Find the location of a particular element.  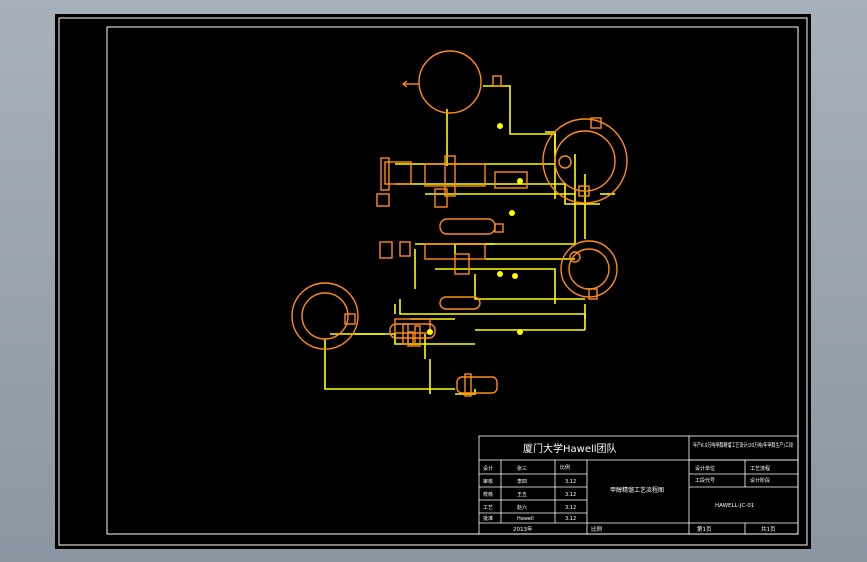

right-cell-1: 工艺流程 is located at coordinates (760, 468).